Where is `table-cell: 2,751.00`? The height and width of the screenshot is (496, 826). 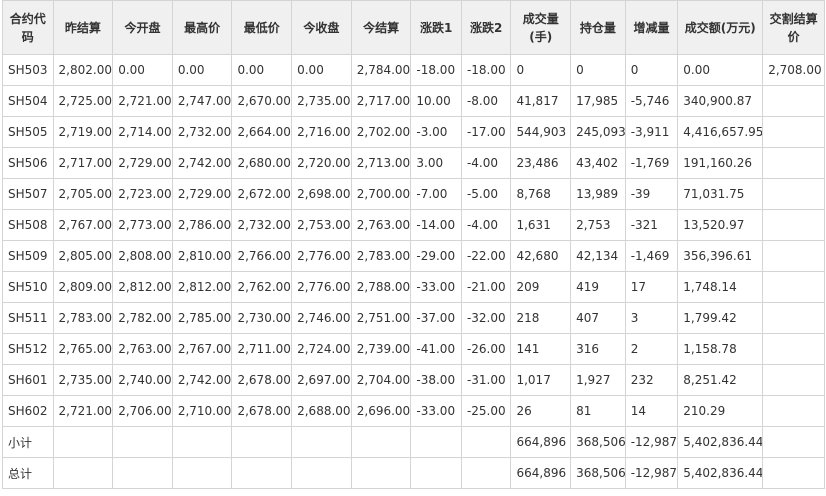 table-cell: 2,751.00 is located at coordinates (381, 318).